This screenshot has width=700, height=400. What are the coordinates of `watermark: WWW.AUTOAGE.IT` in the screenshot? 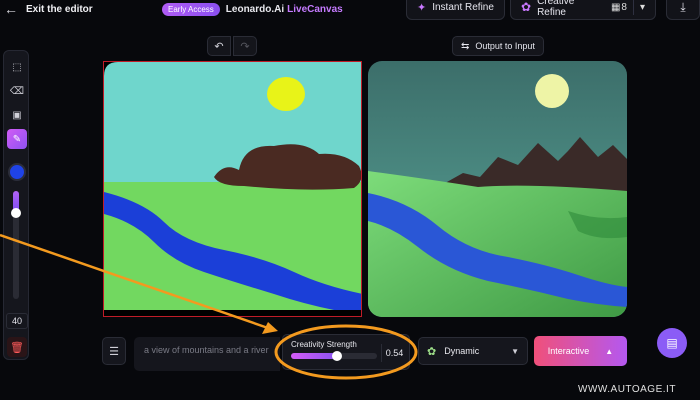 It's located at (627, 389).